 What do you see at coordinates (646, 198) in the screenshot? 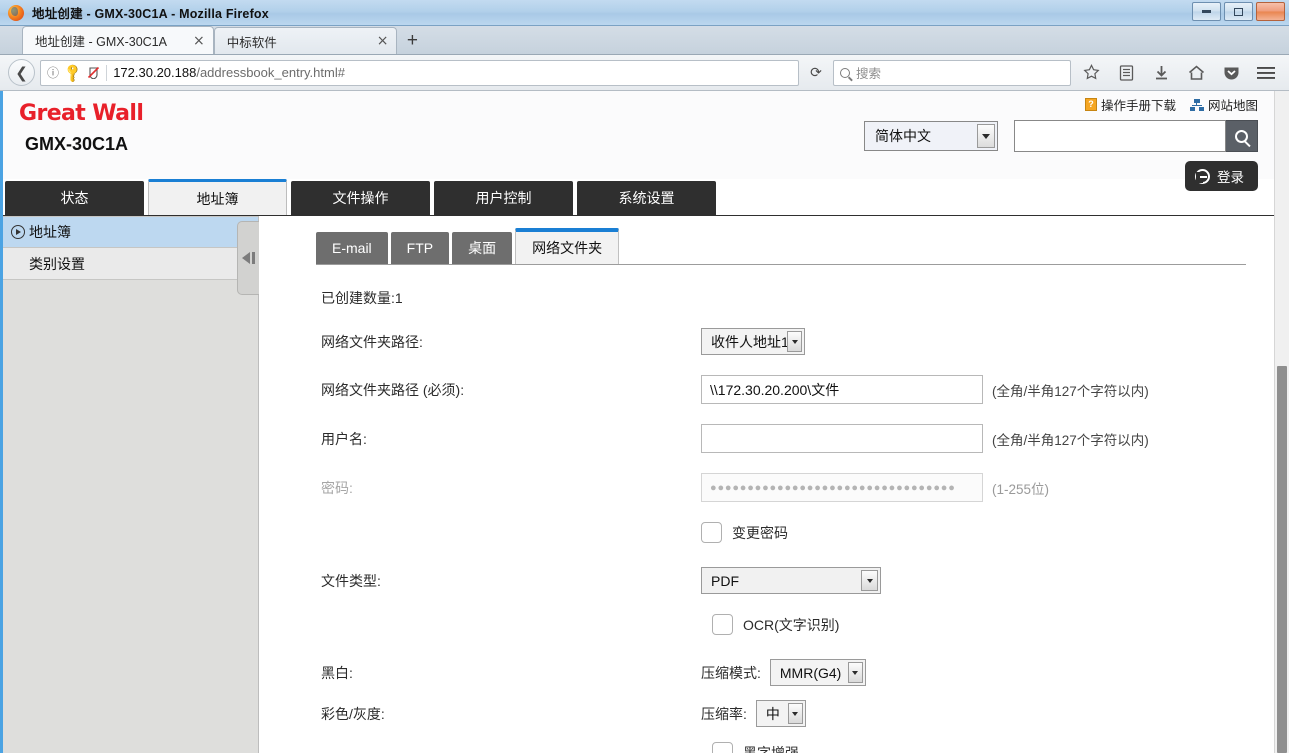
I see `main-tab-system-settings: 系统设置` at bounding box center [646, 198].